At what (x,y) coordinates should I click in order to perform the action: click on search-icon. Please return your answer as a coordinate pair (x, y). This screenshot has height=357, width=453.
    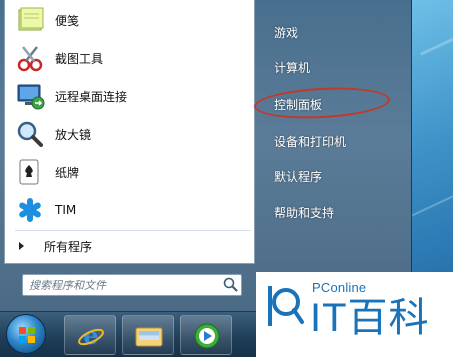
    Looking at the image, I should click on (231, 285).